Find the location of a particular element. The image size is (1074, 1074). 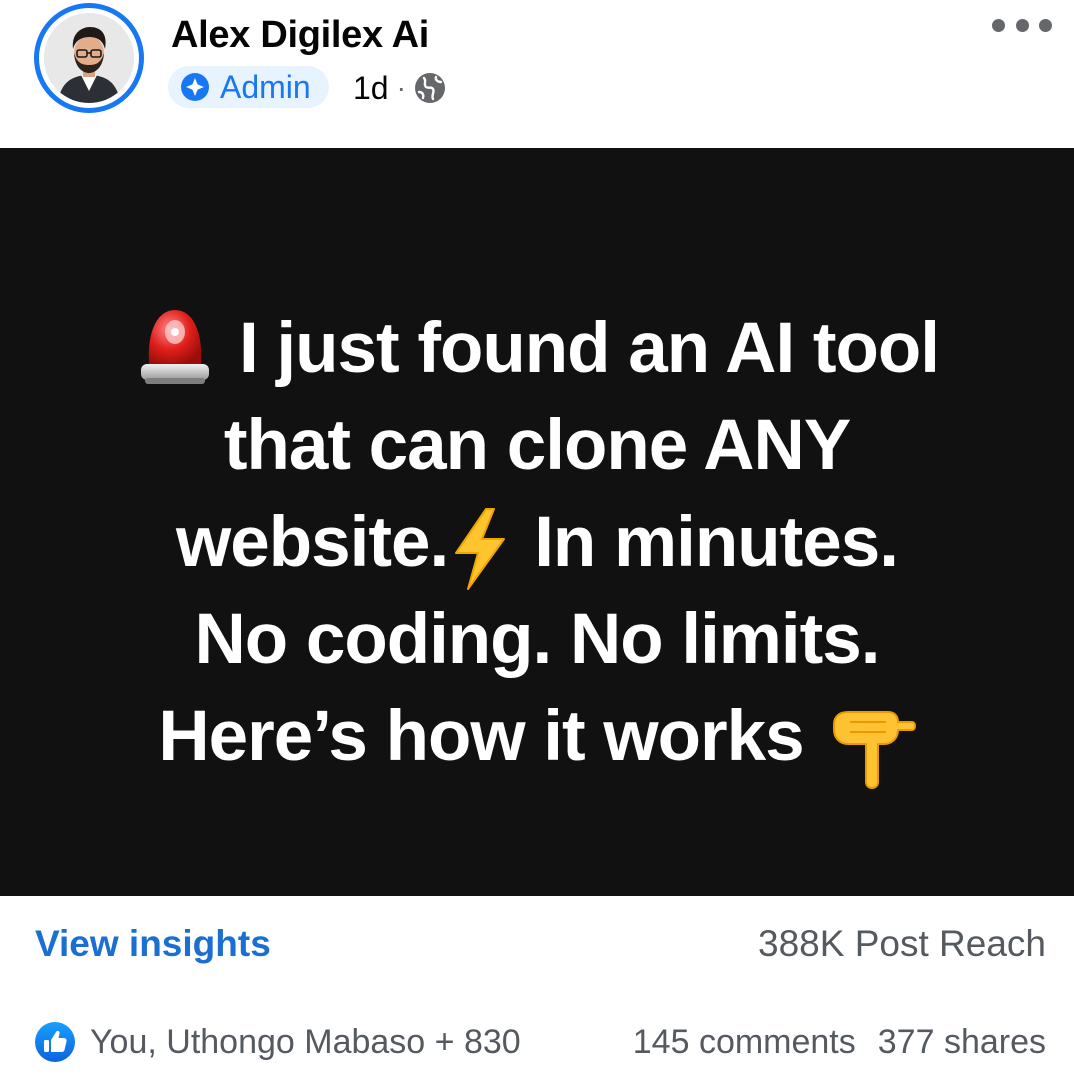

timestamp: 1d is located at coordinates (371, 88).